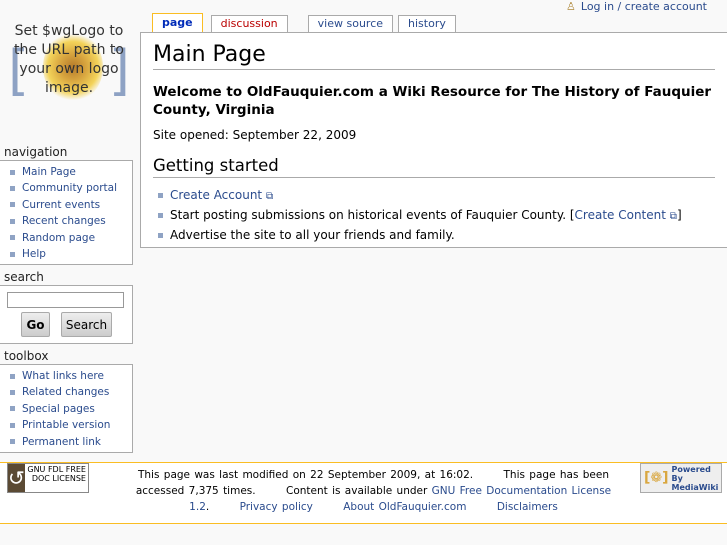 This screenshot has height=545, width=727. I want to click on nav-main-page: Main Page, so click(49, 172).